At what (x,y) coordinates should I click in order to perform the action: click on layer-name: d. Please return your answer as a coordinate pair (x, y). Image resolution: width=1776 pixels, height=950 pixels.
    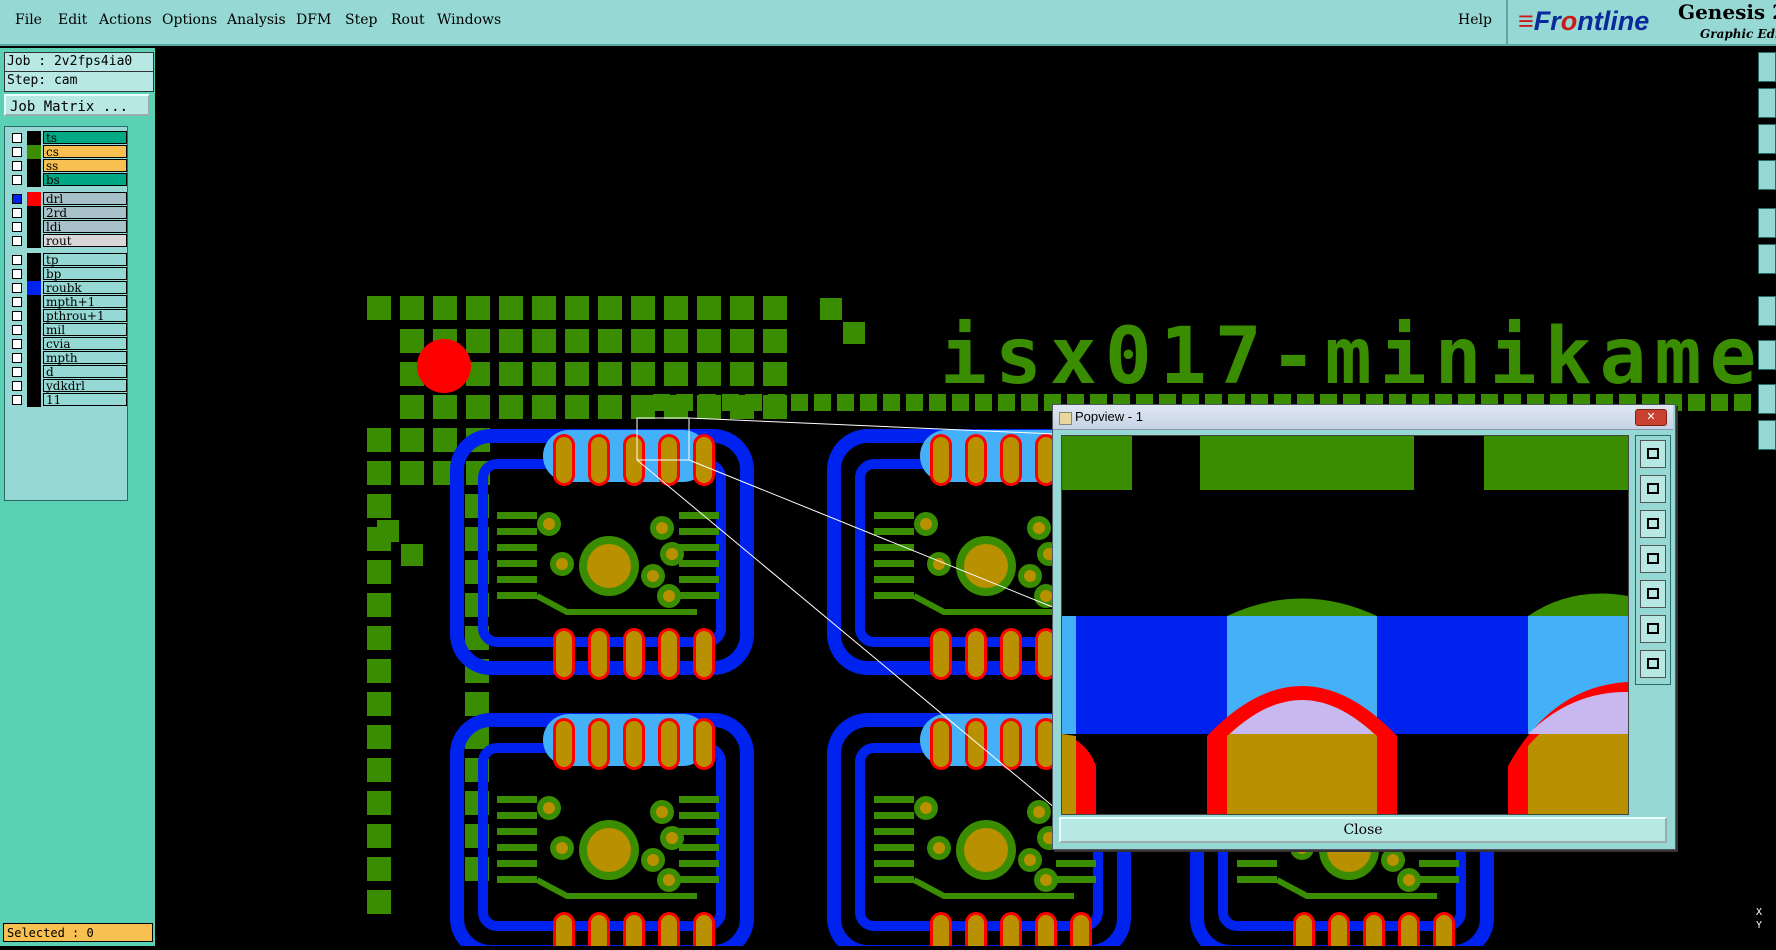
    Looking at the image, I should click on (85, 371).